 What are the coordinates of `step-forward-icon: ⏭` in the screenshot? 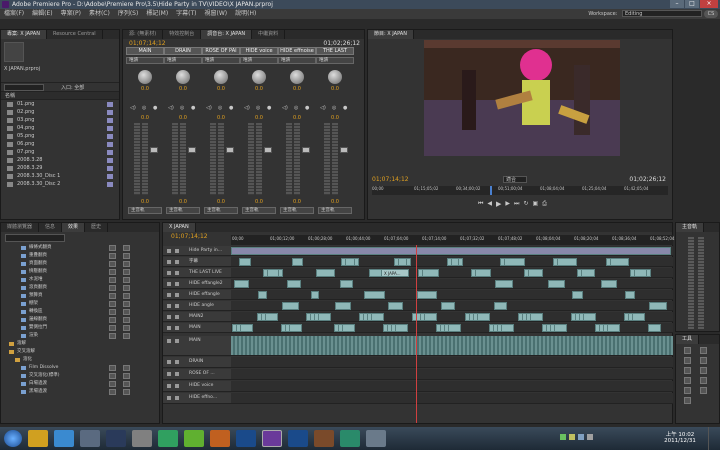 It's located at (516, 204).